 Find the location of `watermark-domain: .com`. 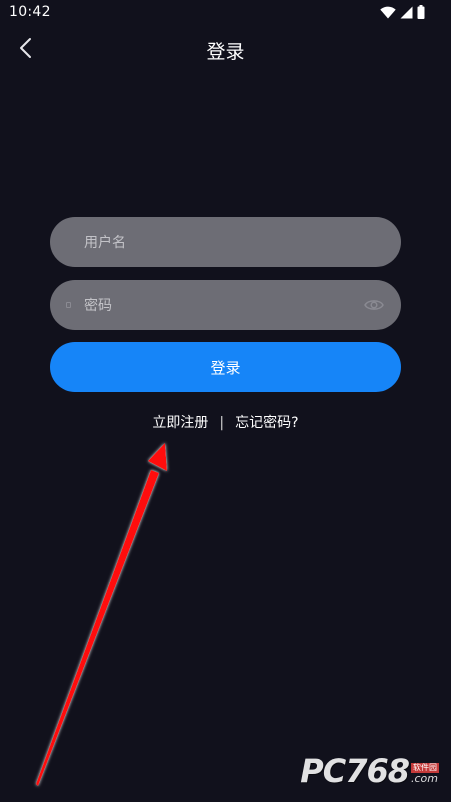

watermark-domain: .com is located at coordinates (424, 778).